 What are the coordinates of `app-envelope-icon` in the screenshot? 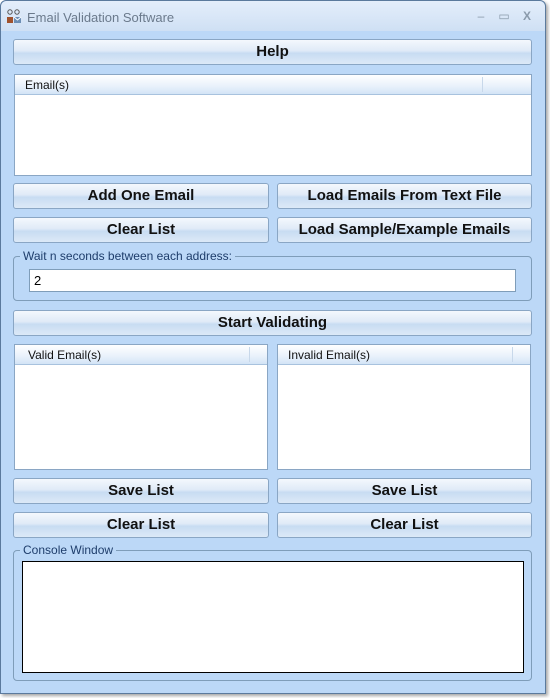 It's located at (14, 16).